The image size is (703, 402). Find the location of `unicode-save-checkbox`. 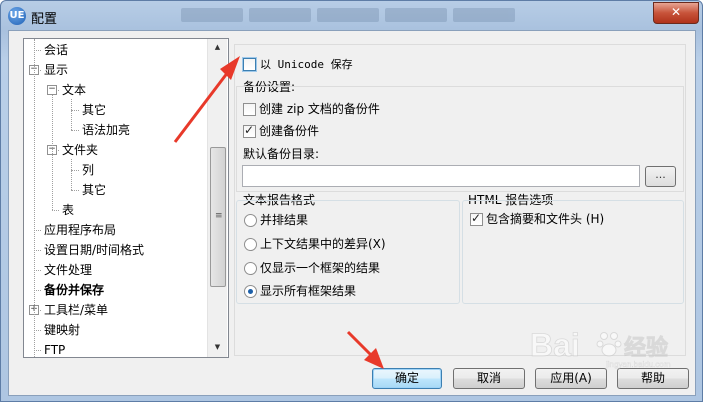

unicode-save-checkbox is located at coordinates (249, 64).